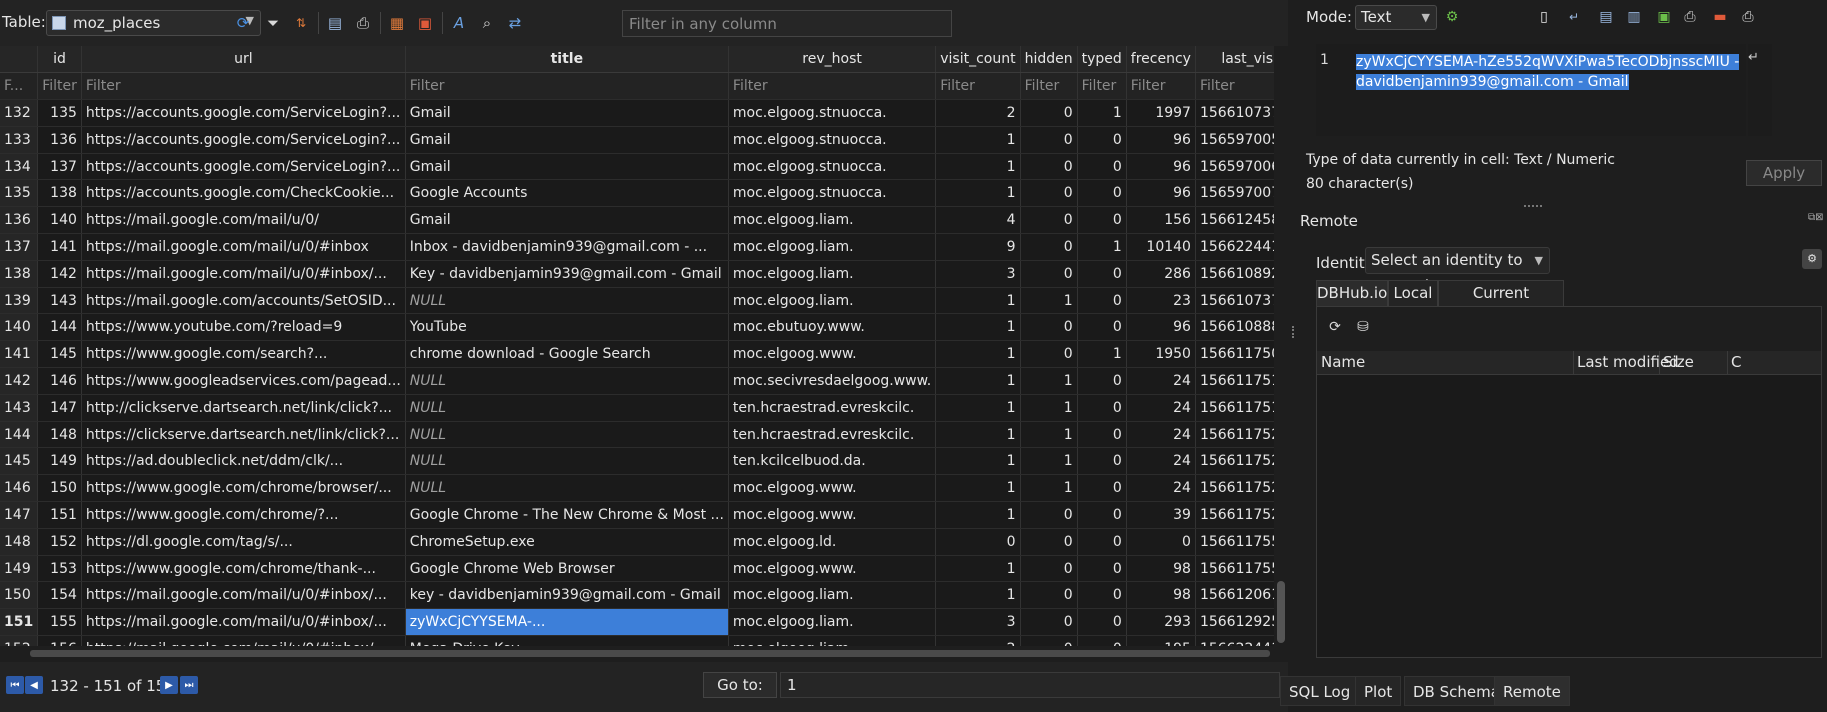 The image size is (1827, 712). What do you see at coordinates (567, 354) in the screenshot?
I see `cell-title: chrome download - Google Search` at bounding box center [567, 354].